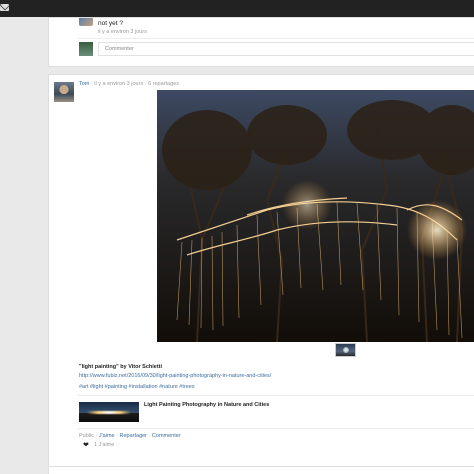 This screenshot has height=474, width=474. What do you see at coordinates (286, 49) in the screenshot?
I see `comment-input: Commenter` at bounding box center [286, 49].